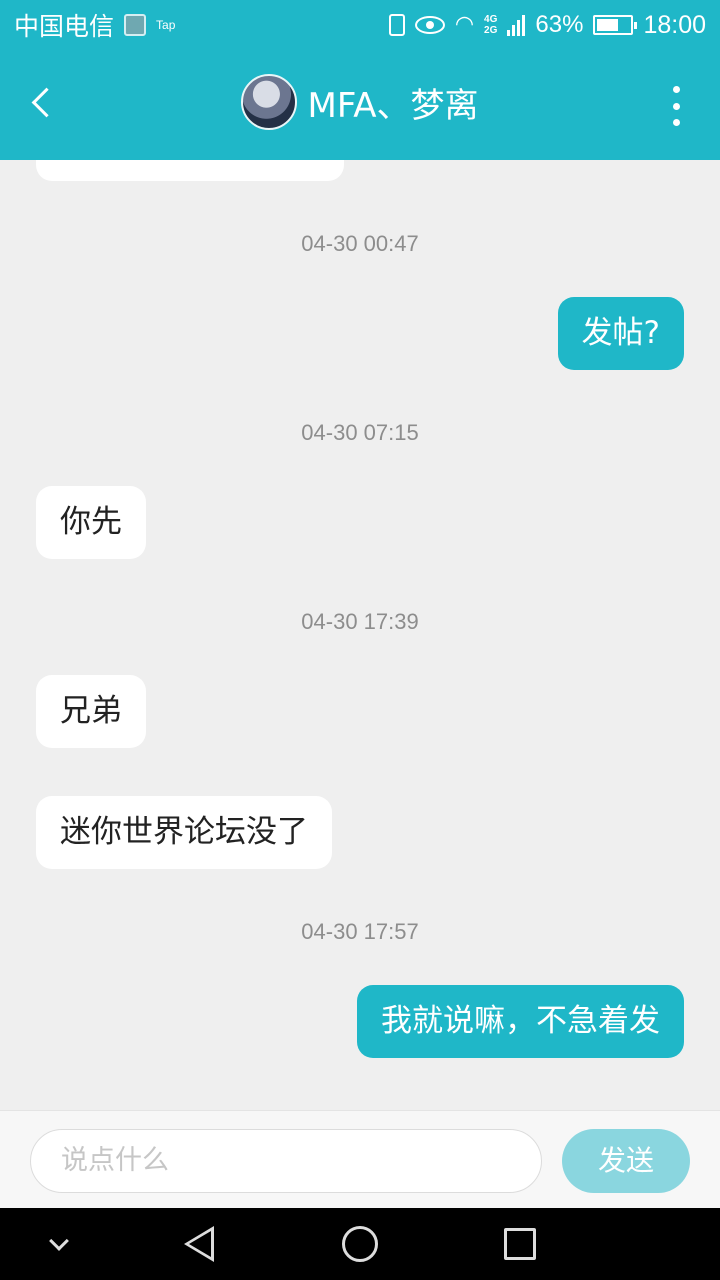 This screenshot has width=720, height=1280. What do you see at coordinates (360, 243) in the screenshot?
I see `message-timestamp: 04-30 00:47` at bounding box center [360, 243].